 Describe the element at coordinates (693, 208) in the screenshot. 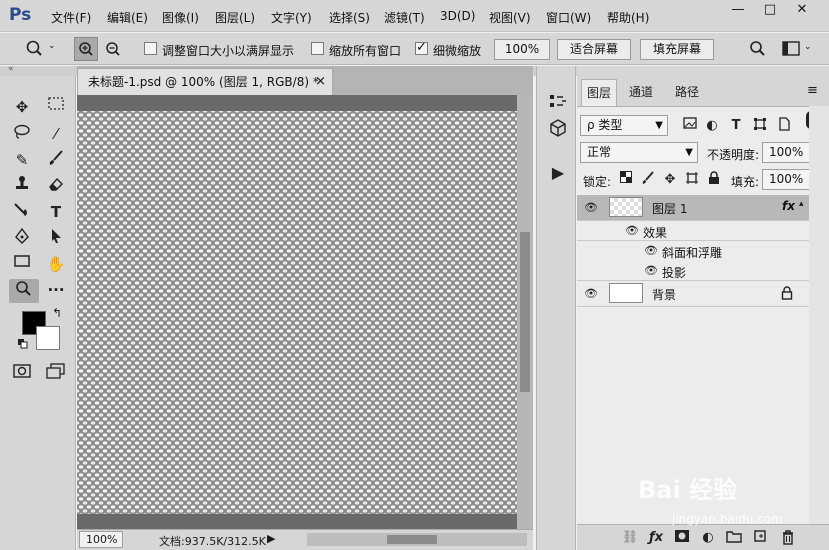

I see `layer-row-layer-1: 👁 图层 1 fx ▴` at that location.